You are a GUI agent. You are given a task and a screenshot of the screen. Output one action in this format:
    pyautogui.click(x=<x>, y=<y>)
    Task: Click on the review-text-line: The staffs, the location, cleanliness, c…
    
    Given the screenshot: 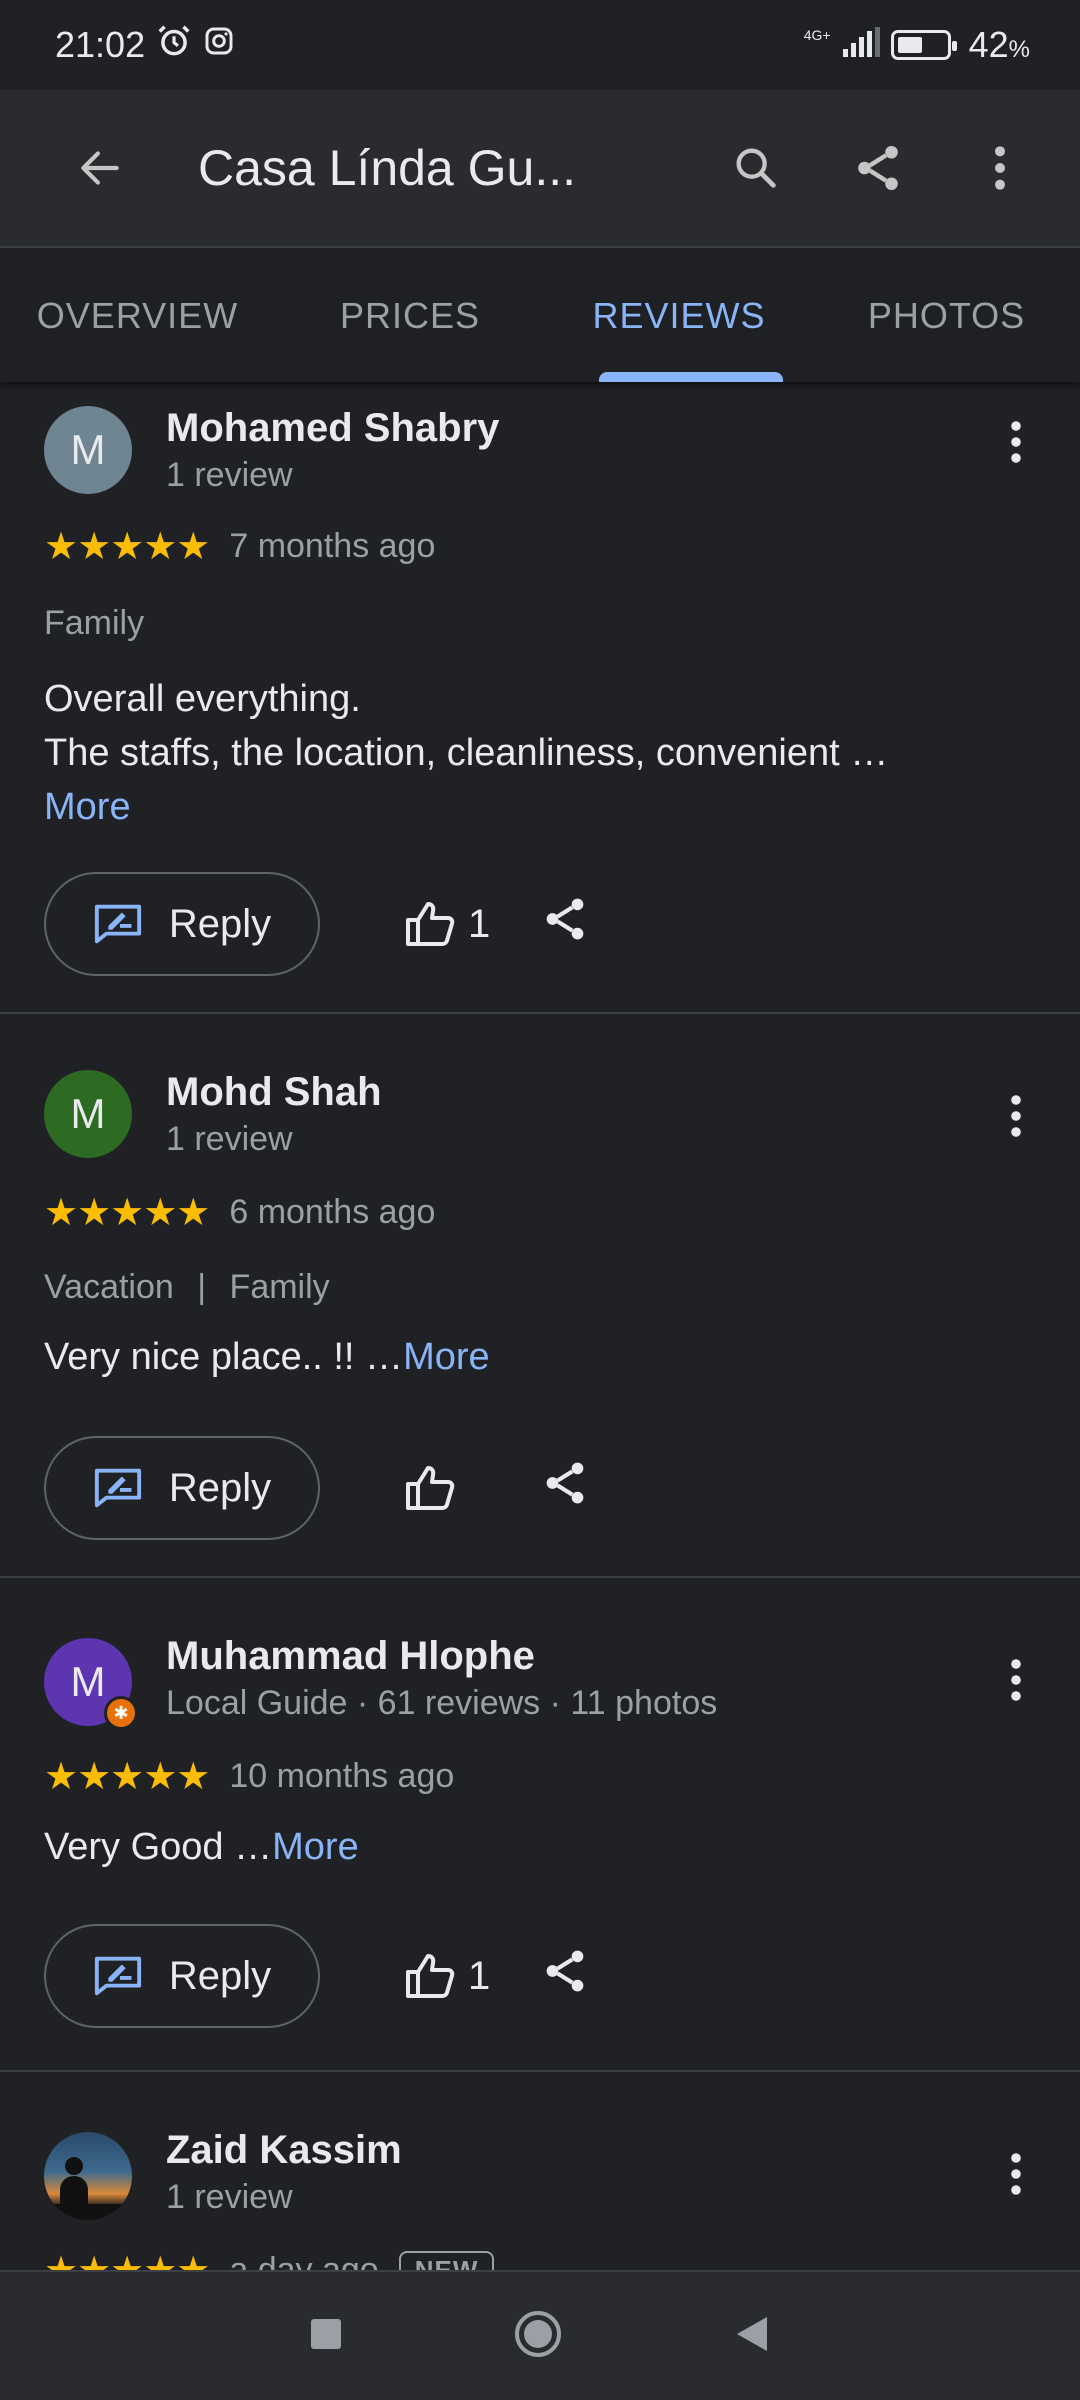 What is the action you would take?
    pyautogui.click(x=466, y=753)
    